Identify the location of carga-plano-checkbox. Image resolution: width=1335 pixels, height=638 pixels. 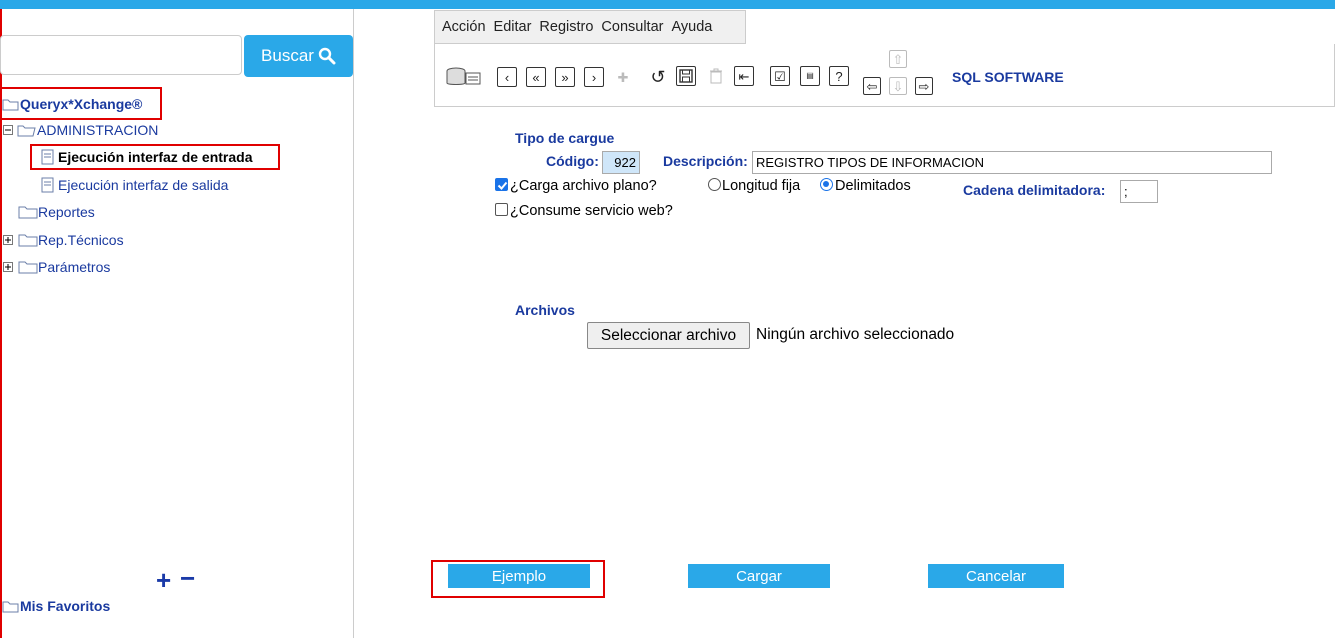
(501, 184).